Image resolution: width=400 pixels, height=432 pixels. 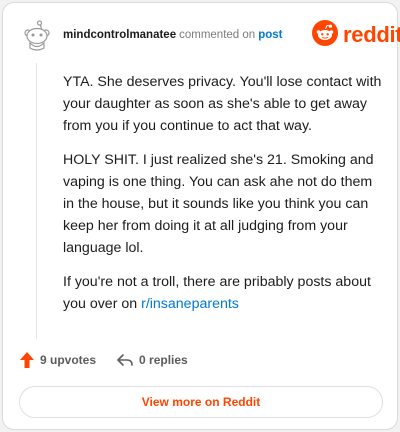 I want to click on commented-on-text: commented on, so click(x=217, y=35).